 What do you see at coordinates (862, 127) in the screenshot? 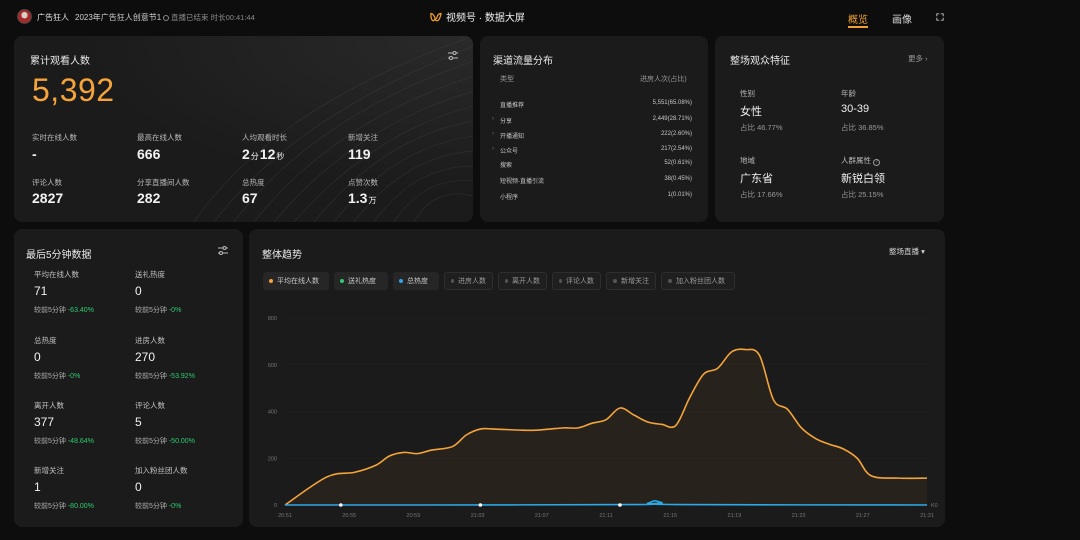
I see `feature-ratio: 占比 36.85%` at bounding box center [862, 127].